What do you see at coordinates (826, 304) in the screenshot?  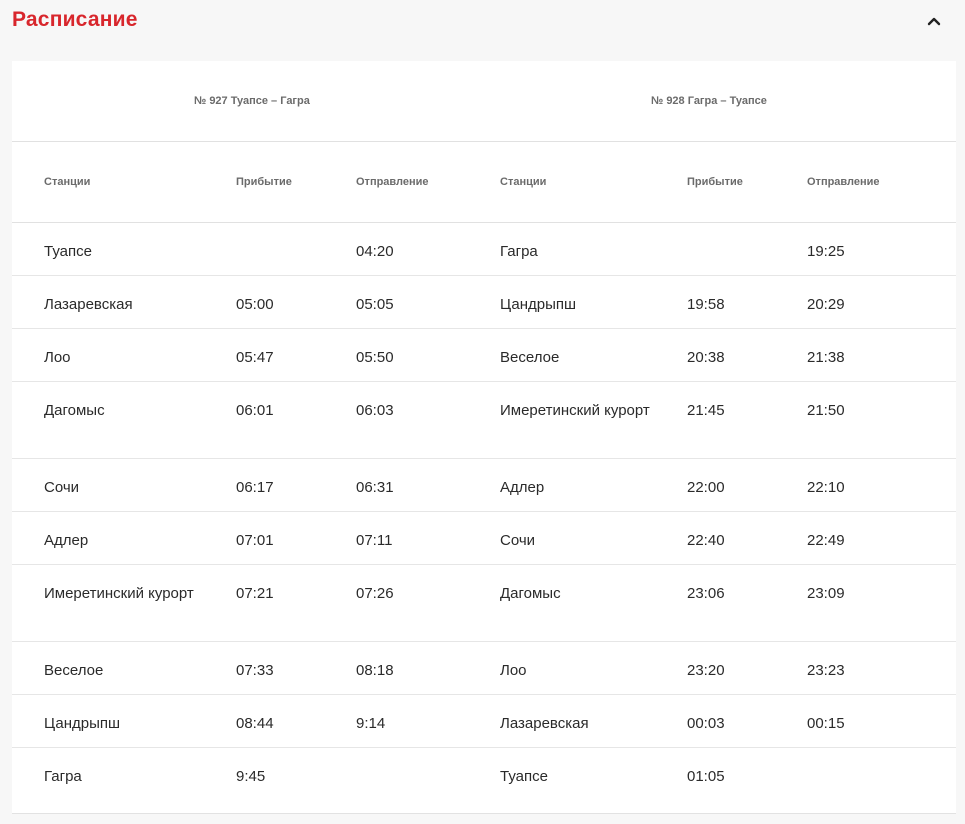 I see `departure-928: 20:29` at bounding box center [826, 304].